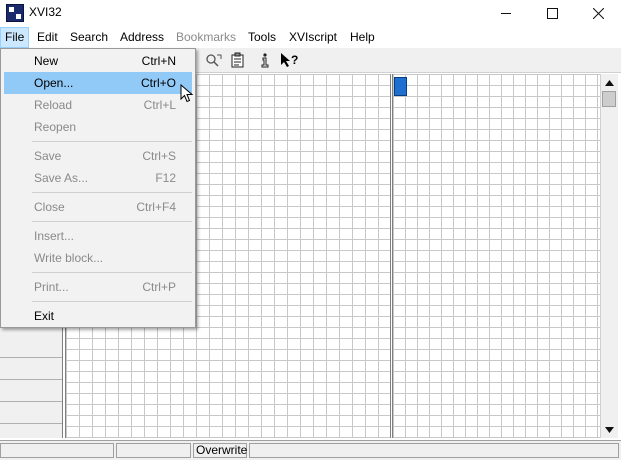  I want to click on status-bar: Overwrite, so click(310, 450).